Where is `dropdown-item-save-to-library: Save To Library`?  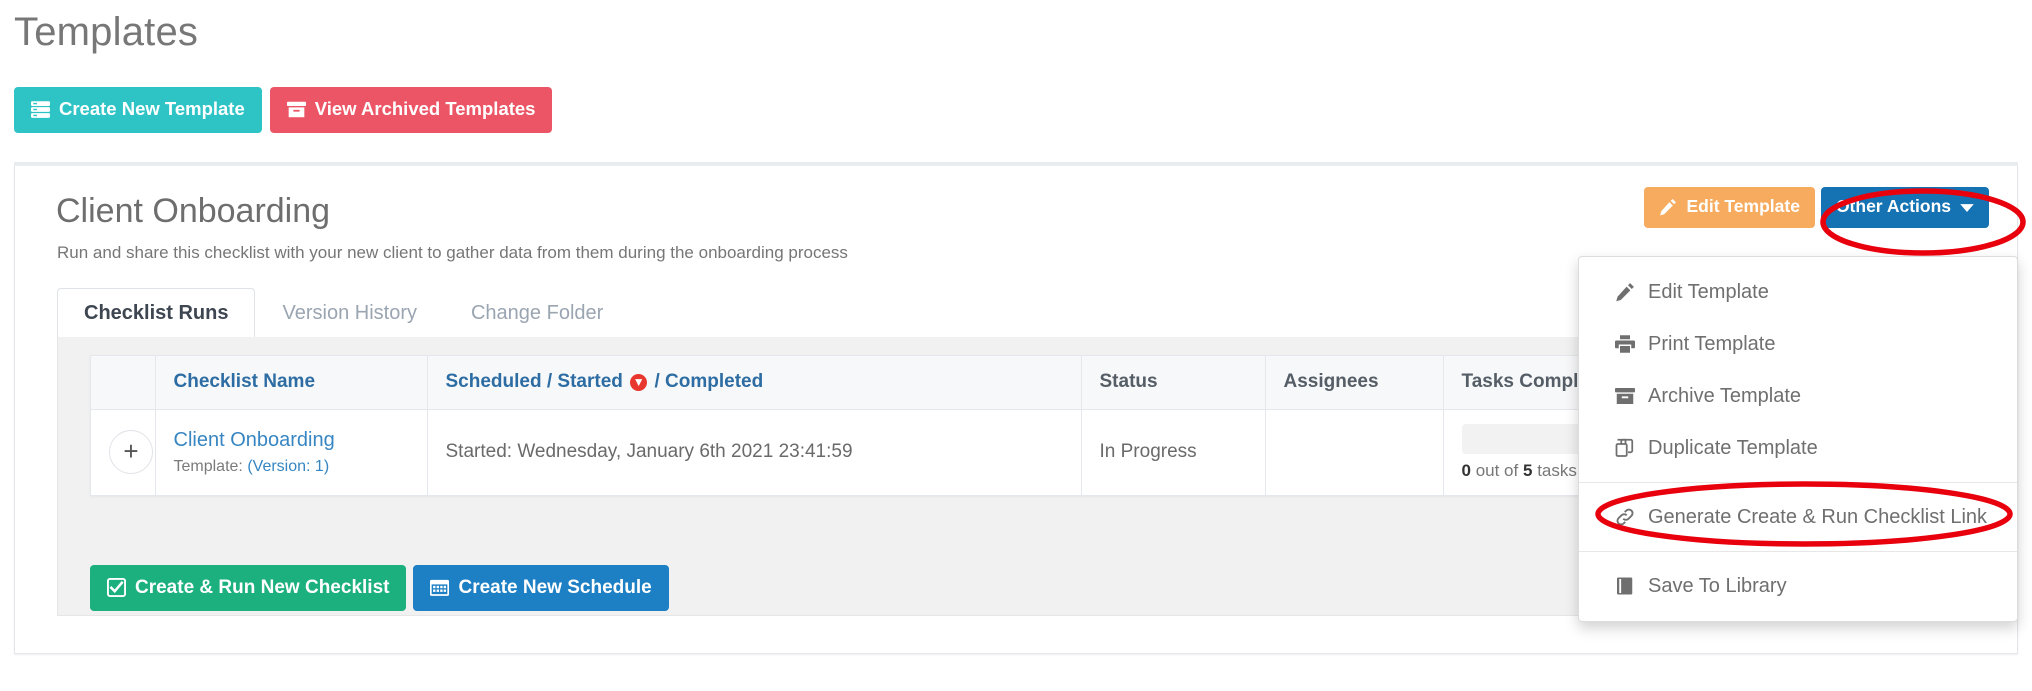
dropdown-item-save-to-library: Save To Library is located at coordinates (1798, 586).